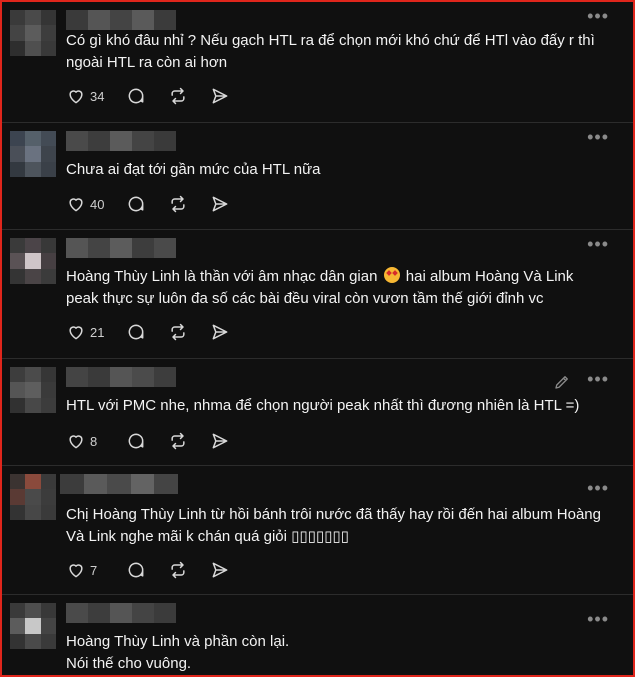  Describe the element at coordinates (391, 275) in the screenshot. I see `star-struck-emoji` at that location.